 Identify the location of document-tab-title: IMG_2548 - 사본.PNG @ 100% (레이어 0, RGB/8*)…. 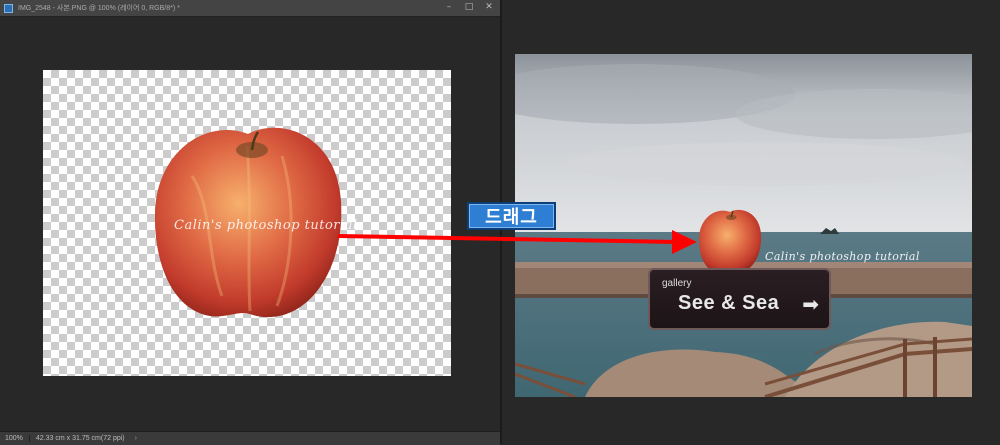
(99, 8).